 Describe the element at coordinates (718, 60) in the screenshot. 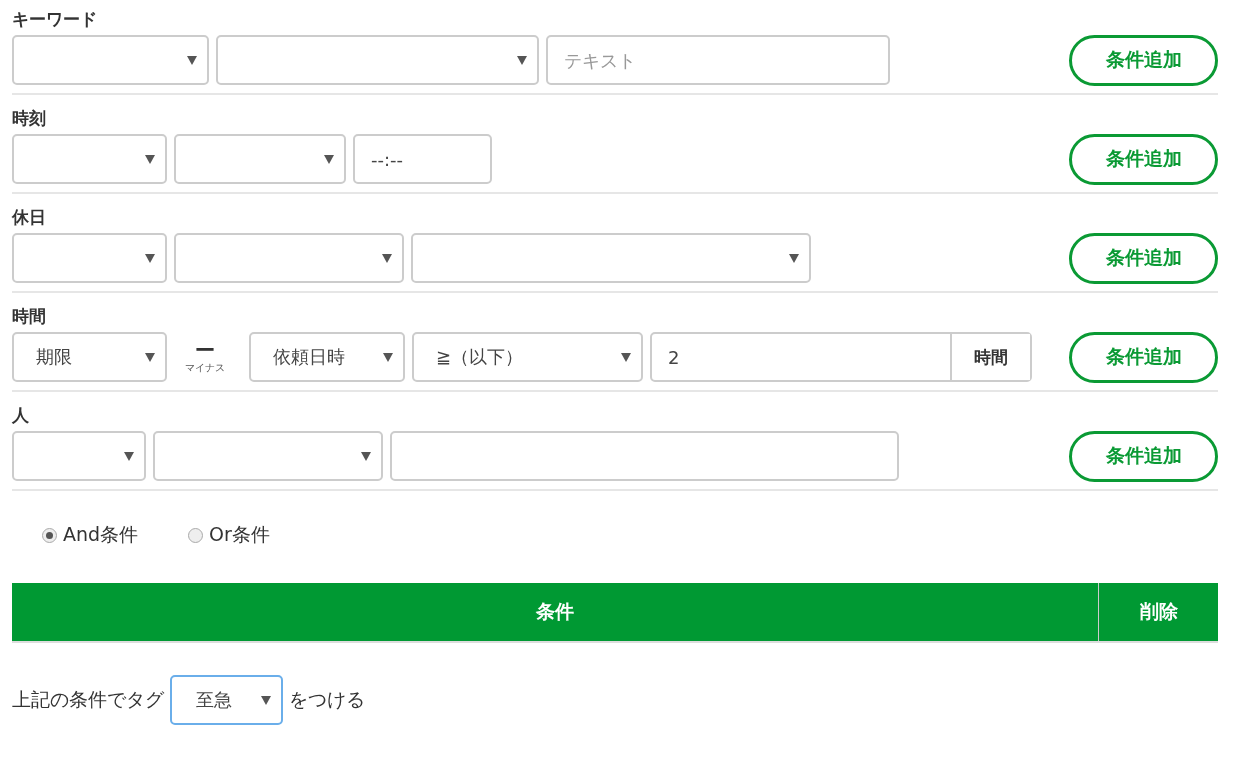

I see `input-field: テキスト` at that location.